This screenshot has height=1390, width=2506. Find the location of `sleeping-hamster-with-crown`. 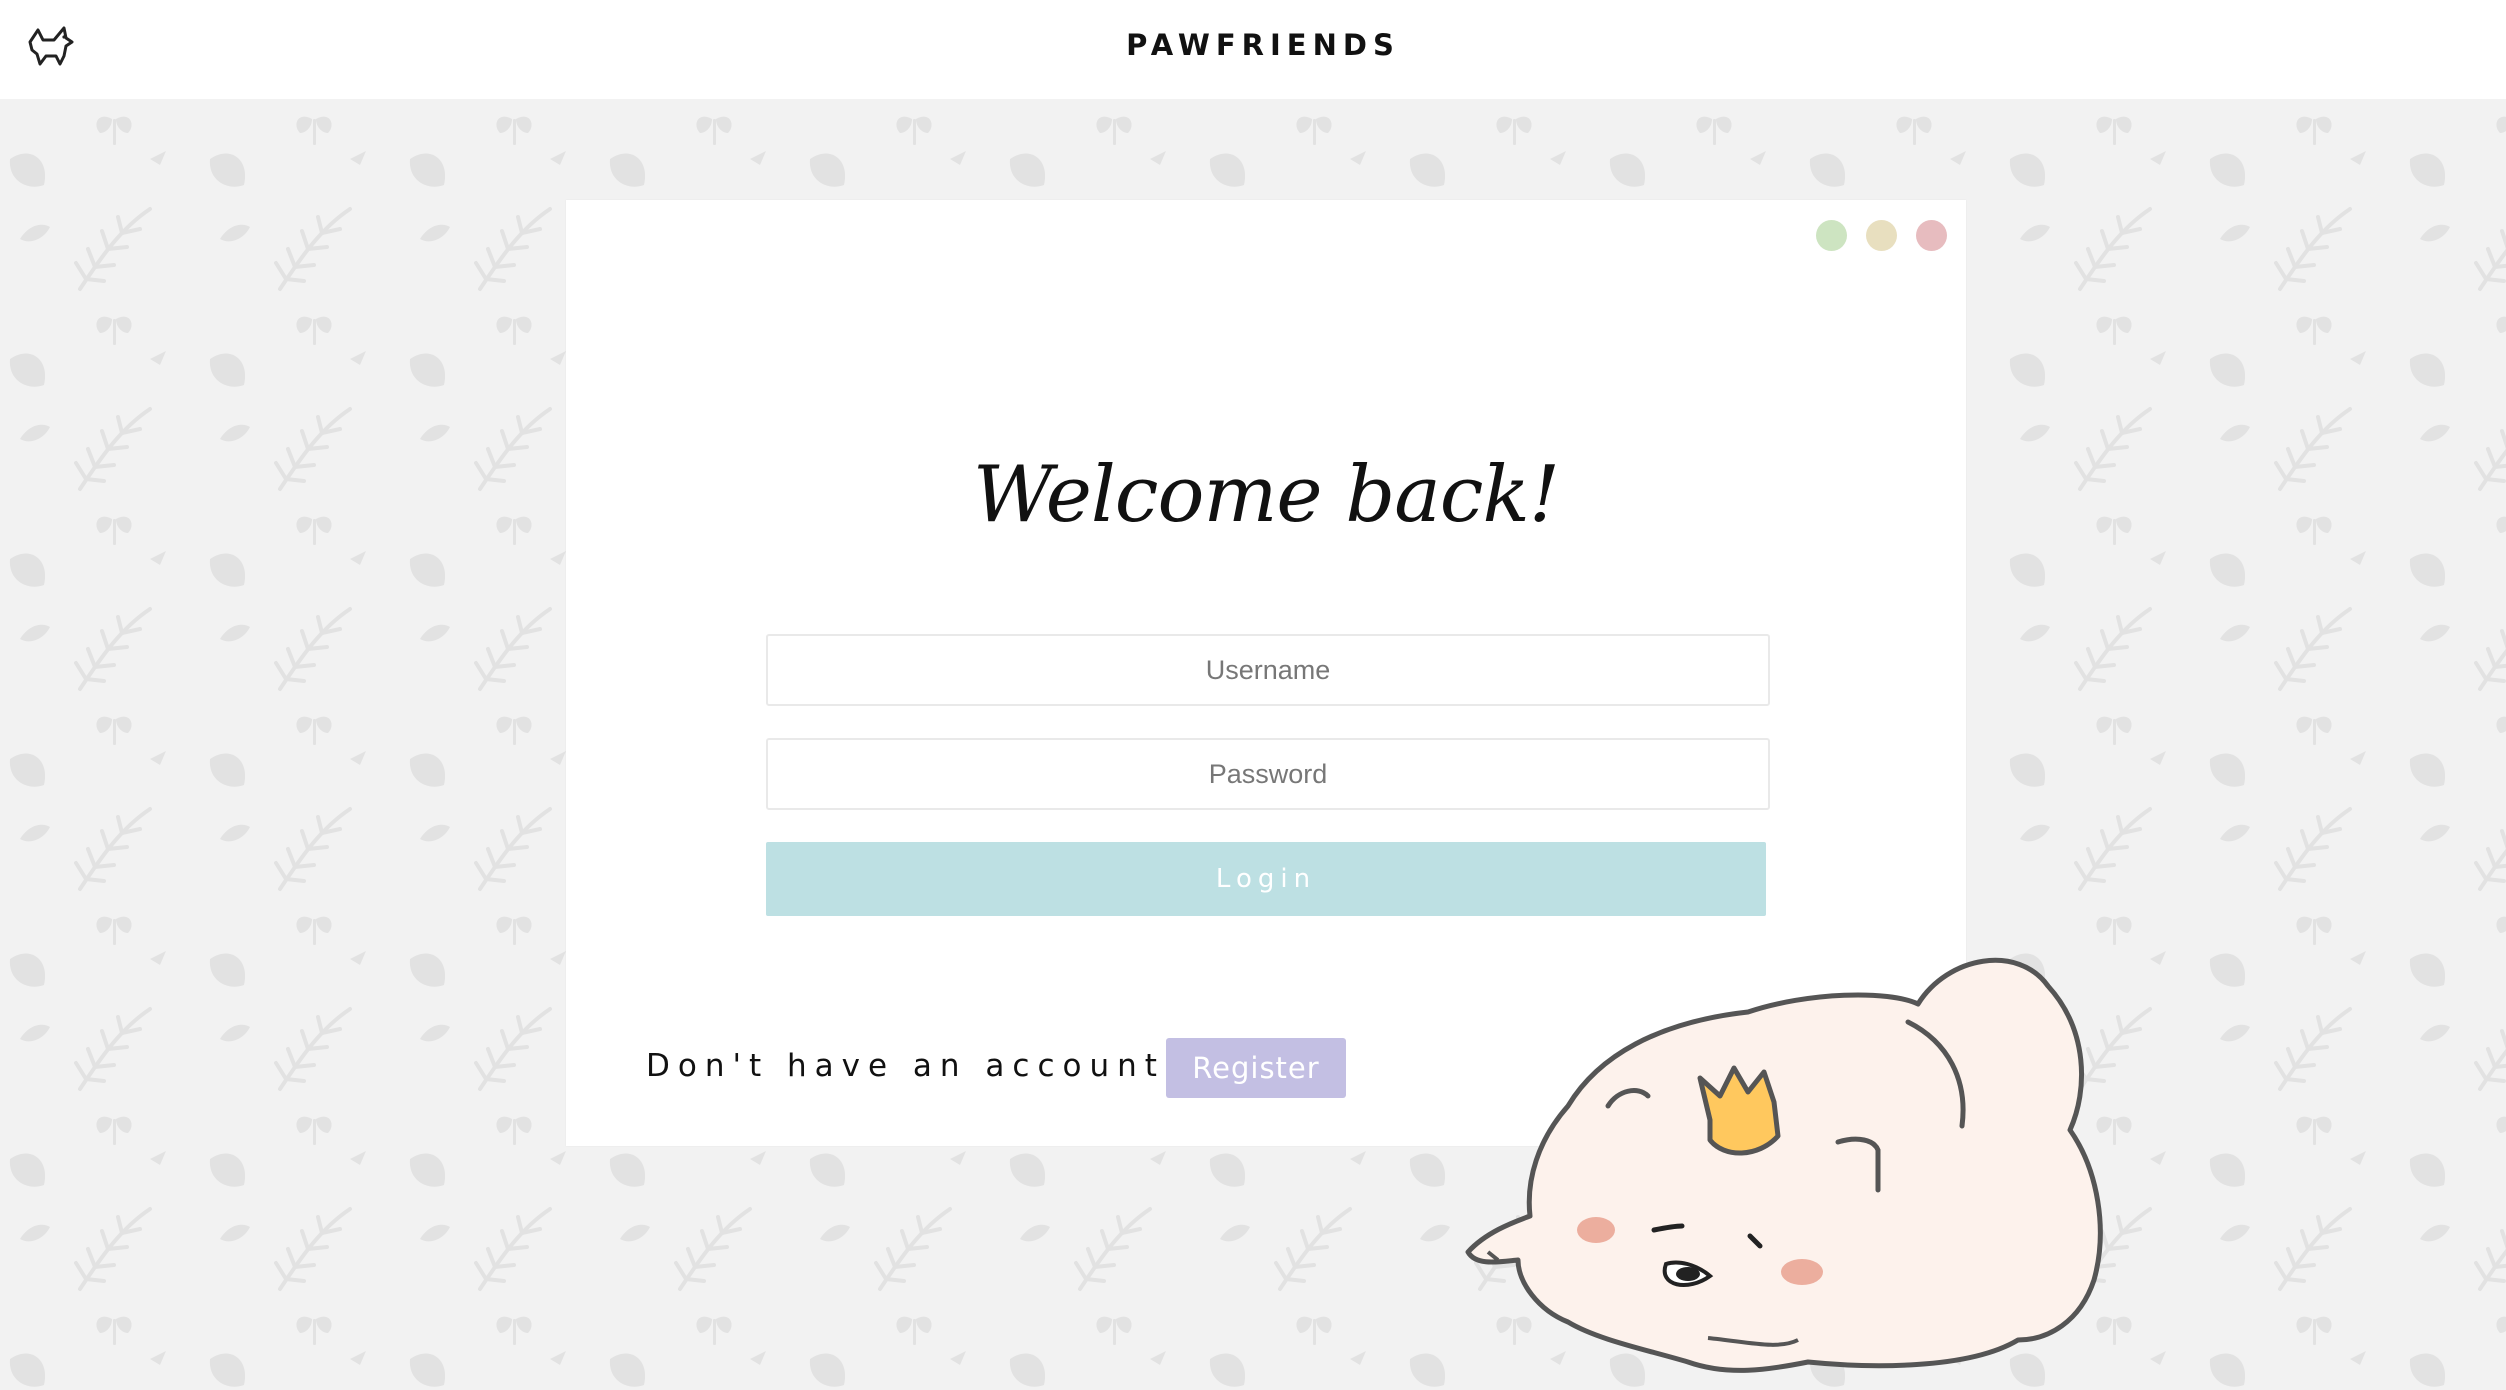

sleeping-hamster-with-crown is located at coordinates (1784, 1165).